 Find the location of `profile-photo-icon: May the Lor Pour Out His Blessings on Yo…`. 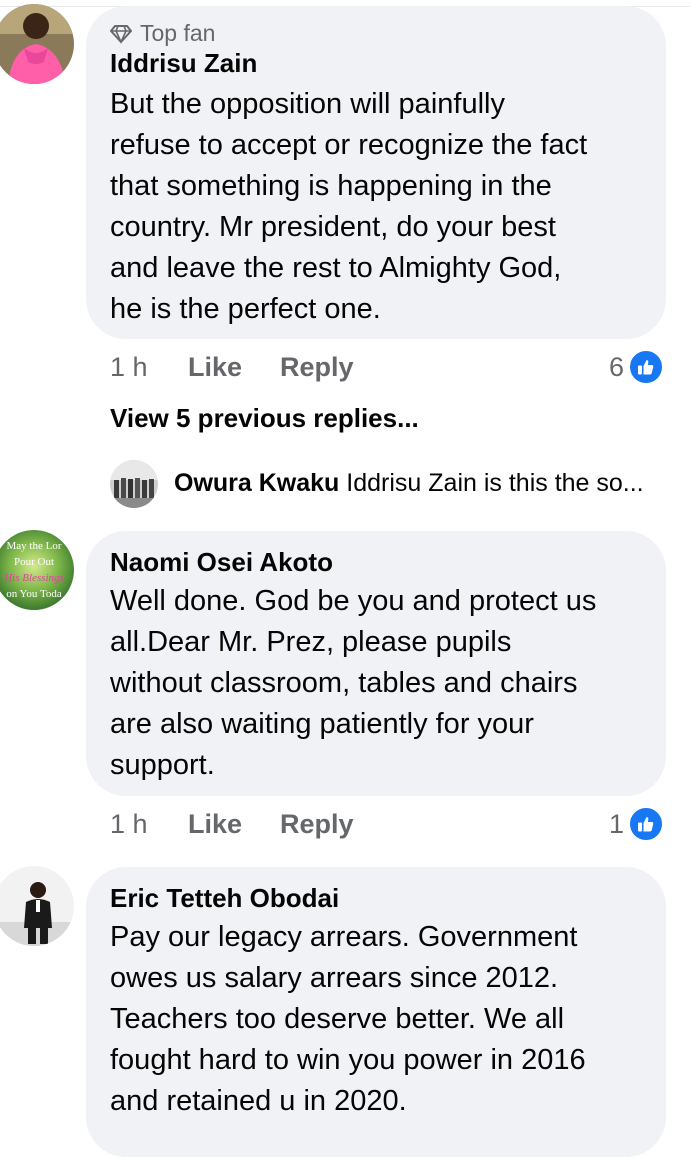

profile-photo-icon: May the Lor Pour Out His Blessings on Yo… is located at coordinates (37, 570).